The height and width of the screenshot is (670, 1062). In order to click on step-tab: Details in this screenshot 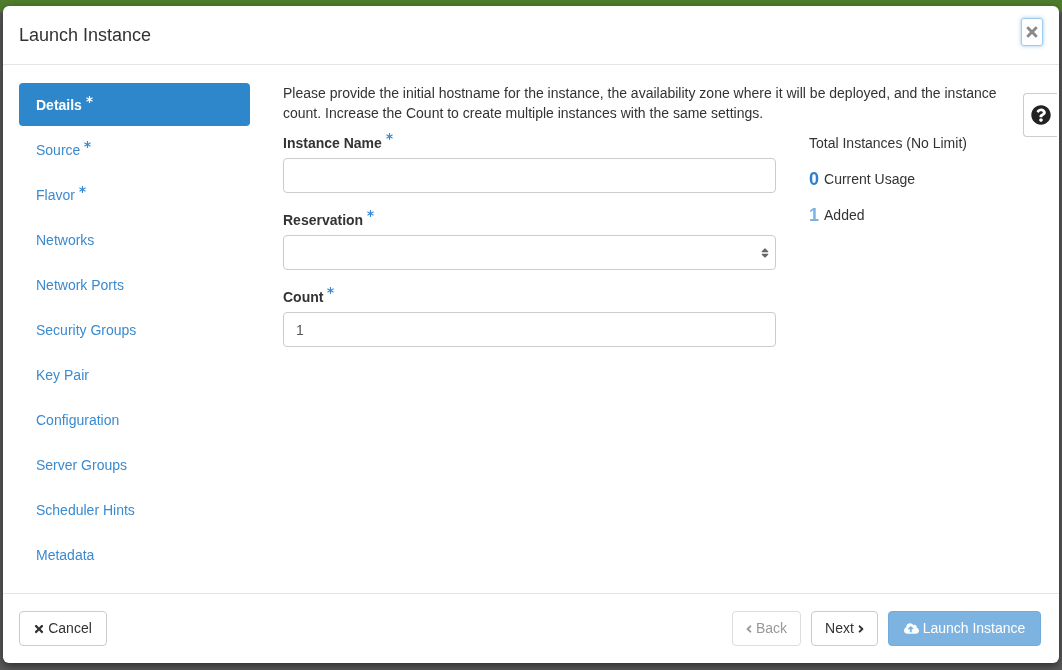, I will do `click(134, 104)`.